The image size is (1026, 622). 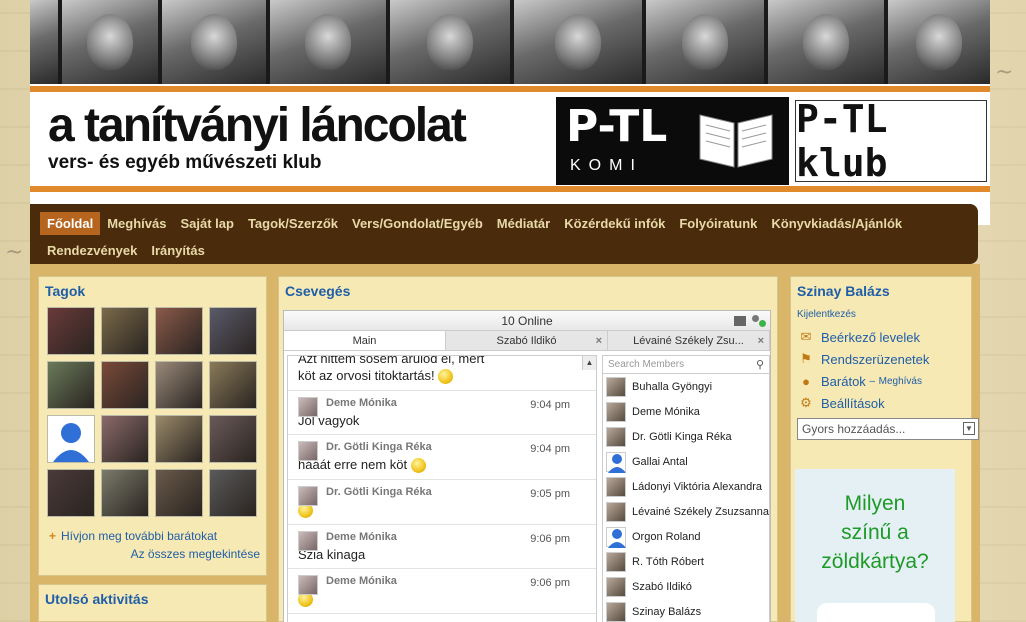 What do you see at coordinates (740, 321) in the screenshot?
I see `chat-window-icon` at bounding box center [740, 321].